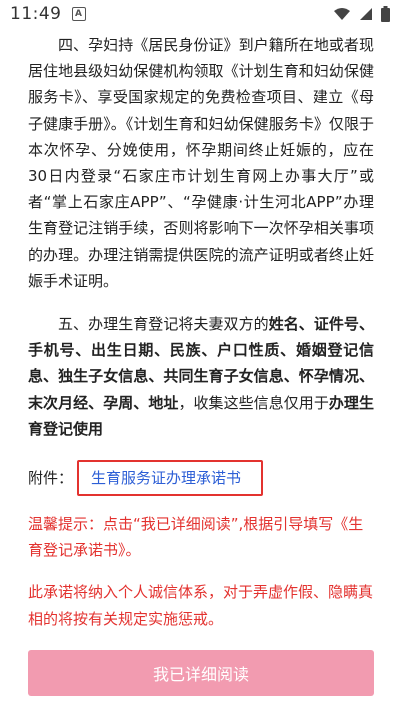  What do you see at coordinates (196, 537) in the screenshot?
I see `tip-text: 温馨提示：点击“我已详细阅读”,根据引导填写《生育登记承诺书》。` at bounding box center [196, 537].